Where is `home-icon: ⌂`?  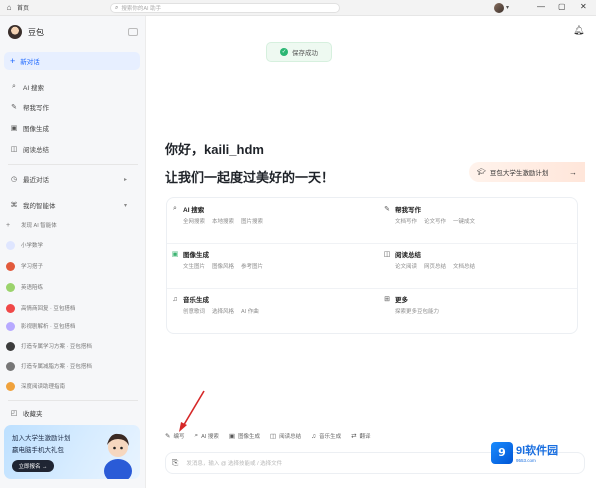 home-icon: ⌂ is located at coordinates (9, 8).